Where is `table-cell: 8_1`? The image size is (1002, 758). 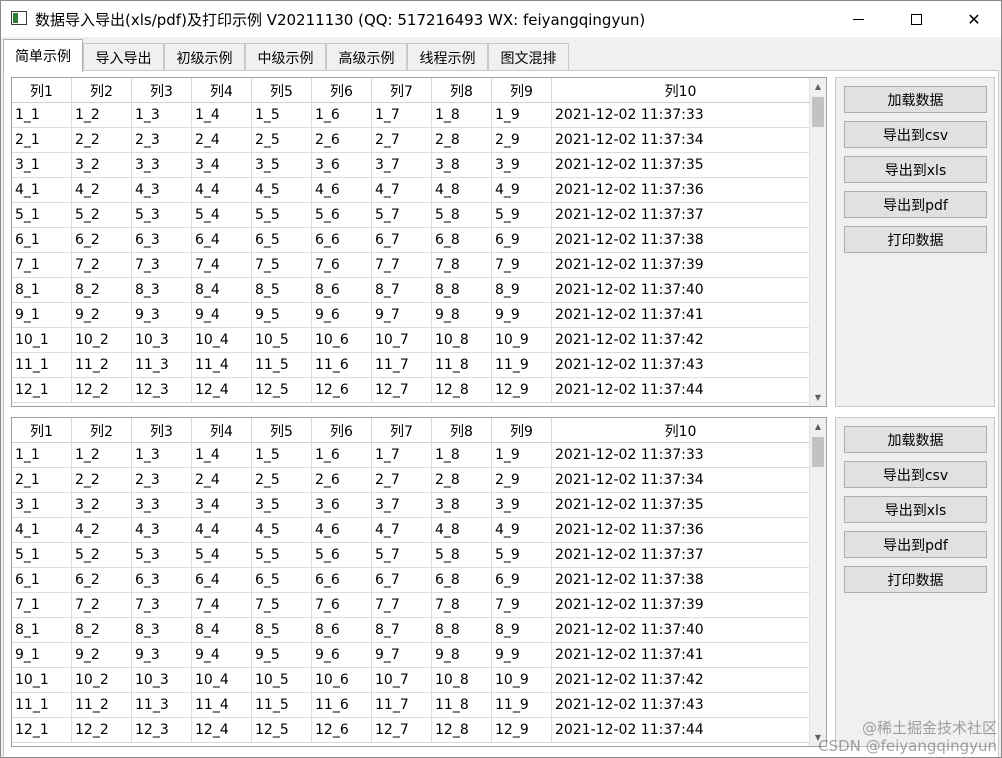
table-cell: 8_1 is located at coordinates (42, 290).